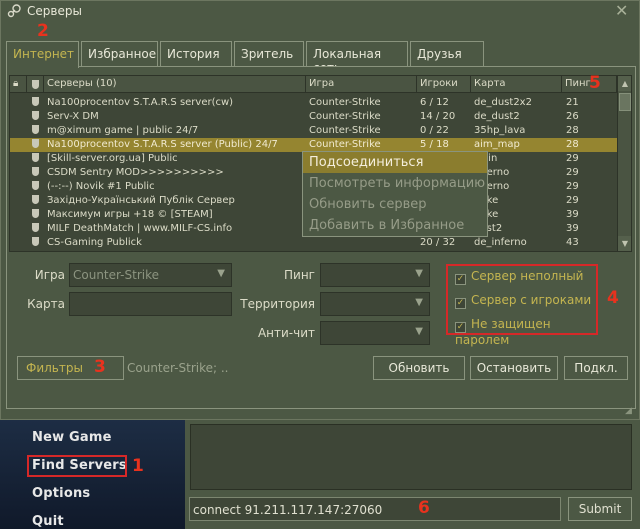 The width and height of the screenshot is (640, 529). Describe the element at coordinates (361, 84) in the screenshot. I see `header-game: Игра` at that location.